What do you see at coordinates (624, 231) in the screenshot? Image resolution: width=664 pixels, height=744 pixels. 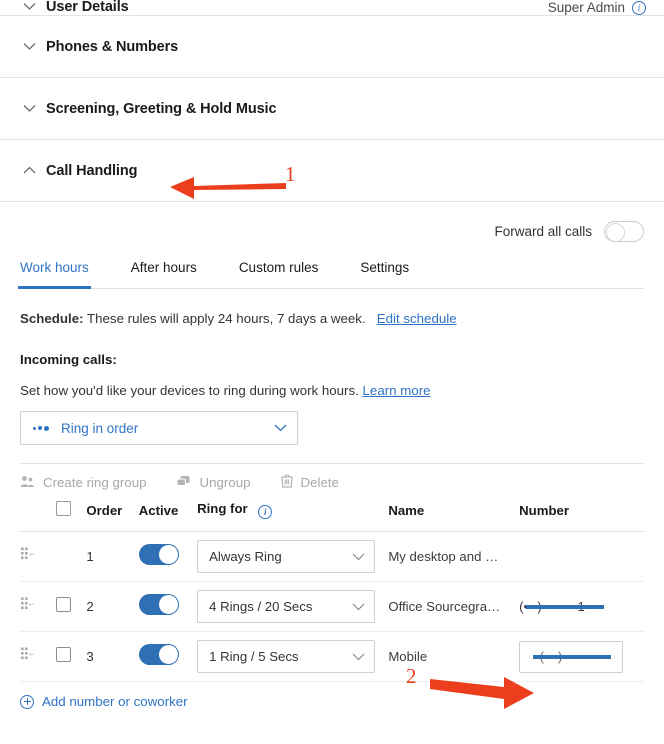 I see `forward-all-calls-toggle` at bounding box center [624, 231].